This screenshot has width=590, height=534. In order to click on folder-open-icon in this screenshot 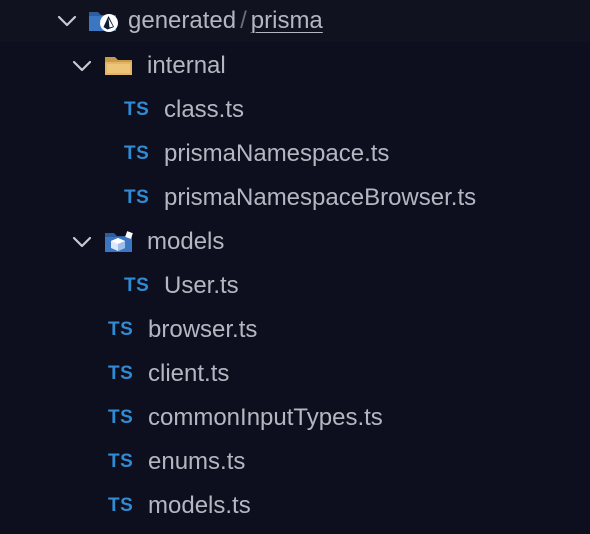, I will do `click(119, 66)`.